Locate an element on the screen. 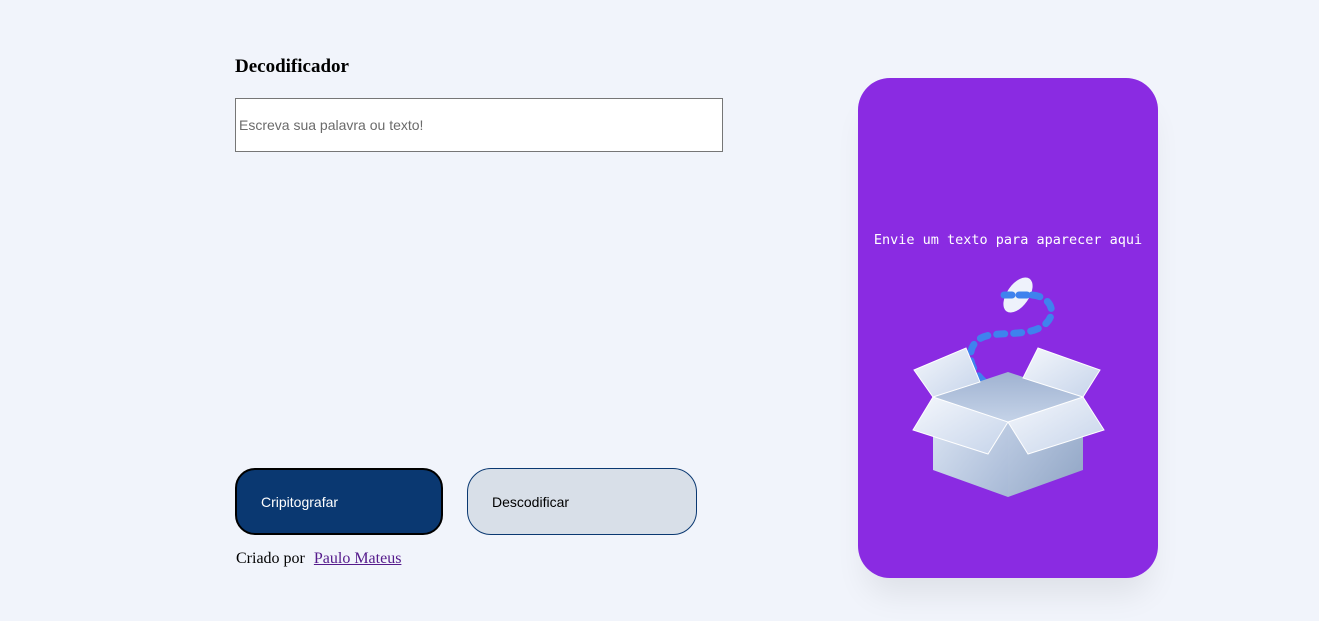 The width and height of the screenshot is (1319, 621). credit-prefix: Criado por is located at coordinates (270, 558).